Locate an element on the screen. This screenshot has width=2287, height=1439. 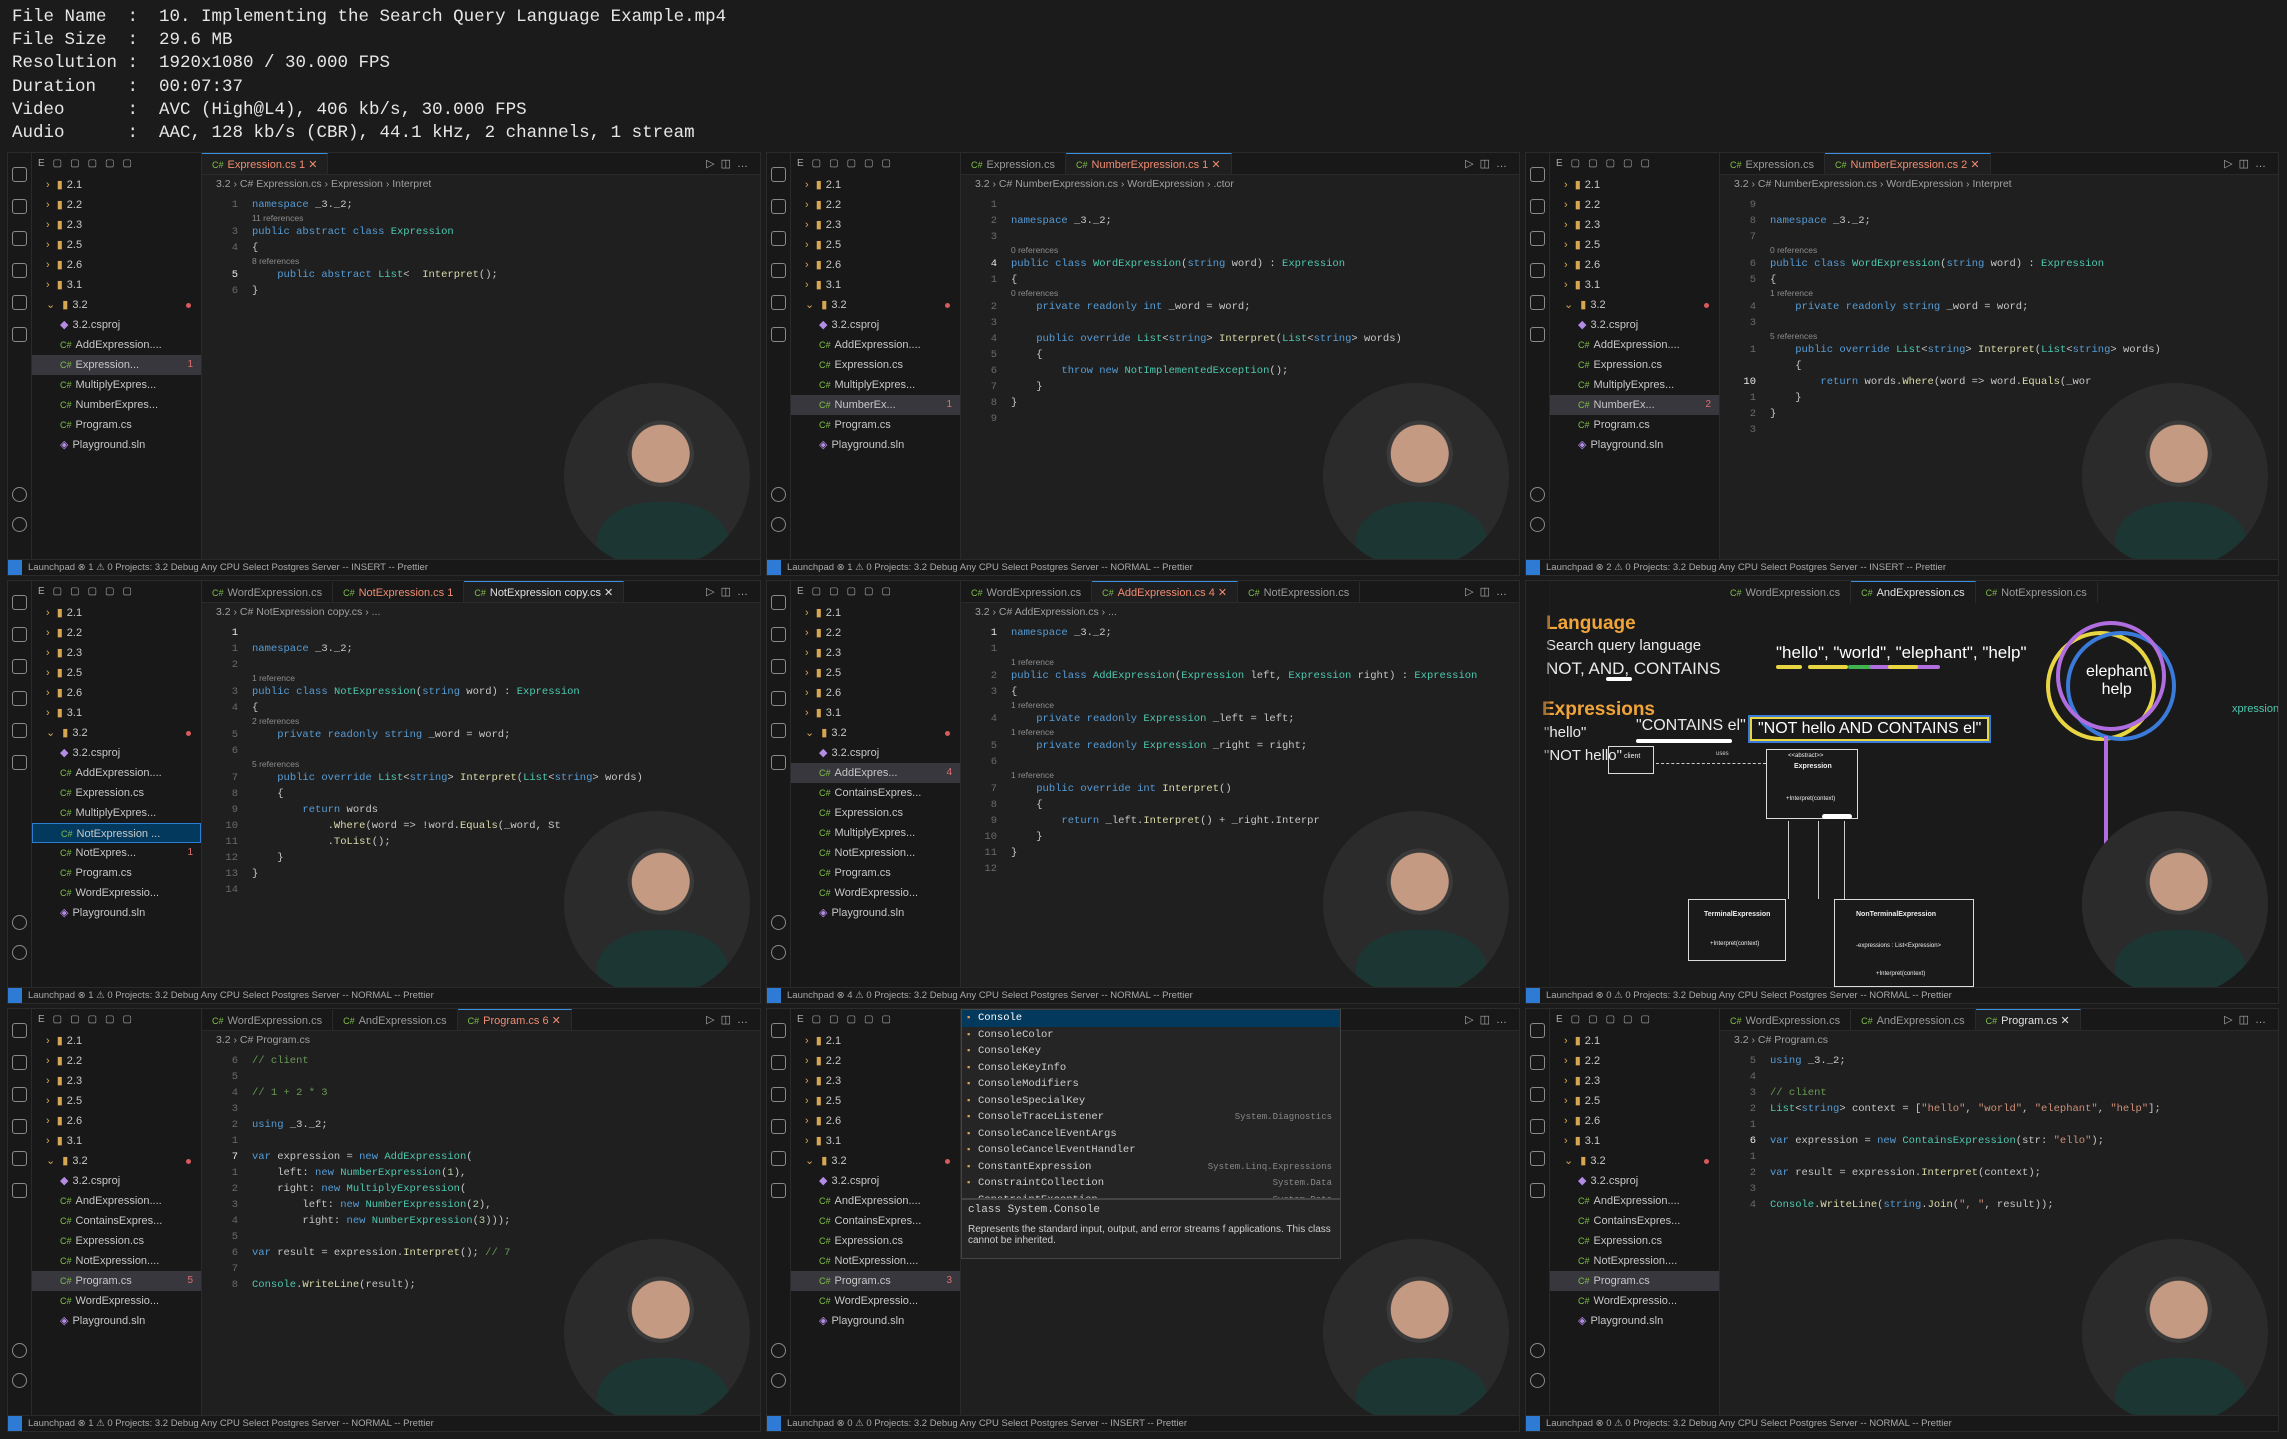
autocomplete-item: ▪ ConsoleTraceListener System.Diagnostics is located at coordinates (1151, 1117).